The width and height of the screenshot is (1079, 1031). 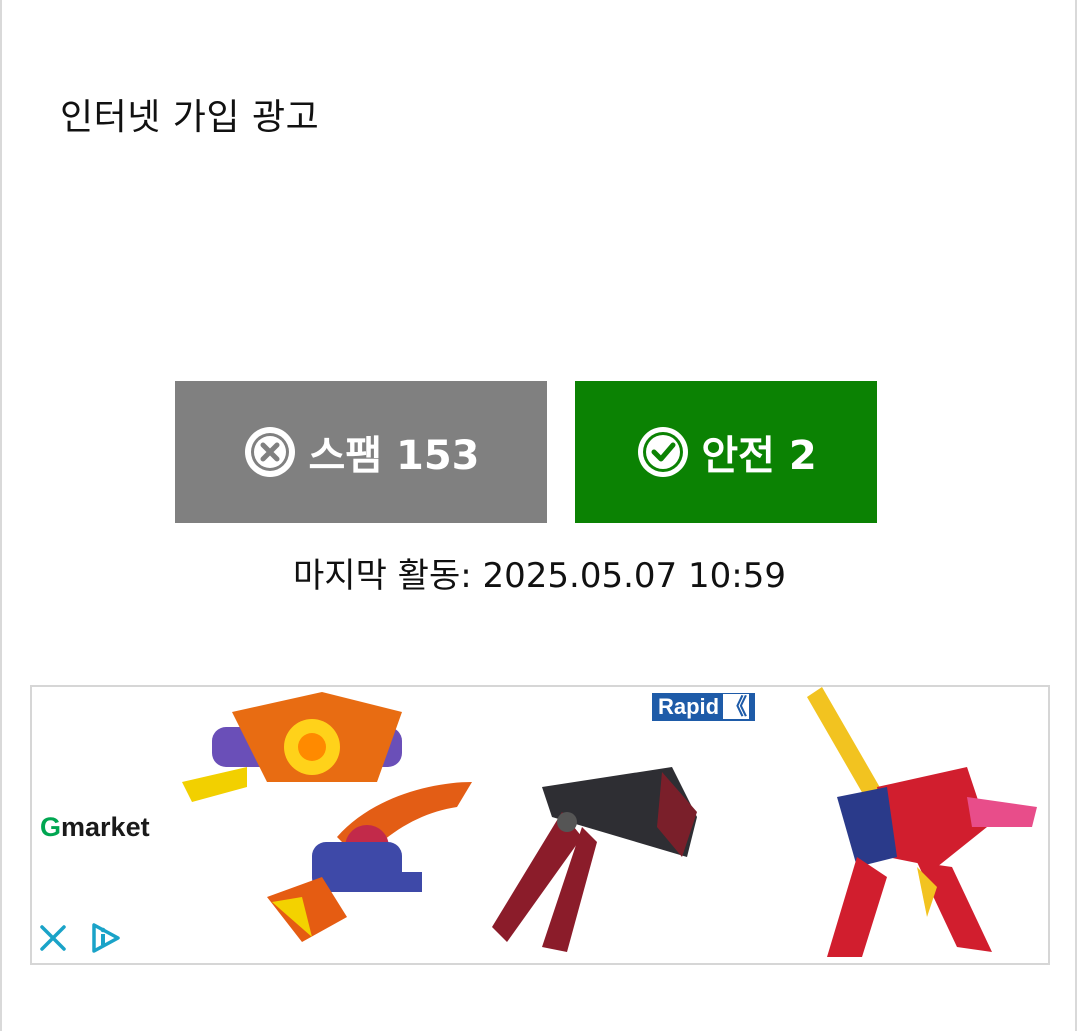 What do you see at coordinates (594, 859) in the screenshot?
I see `stapler-tool-image` at bounding box center [594, 859].